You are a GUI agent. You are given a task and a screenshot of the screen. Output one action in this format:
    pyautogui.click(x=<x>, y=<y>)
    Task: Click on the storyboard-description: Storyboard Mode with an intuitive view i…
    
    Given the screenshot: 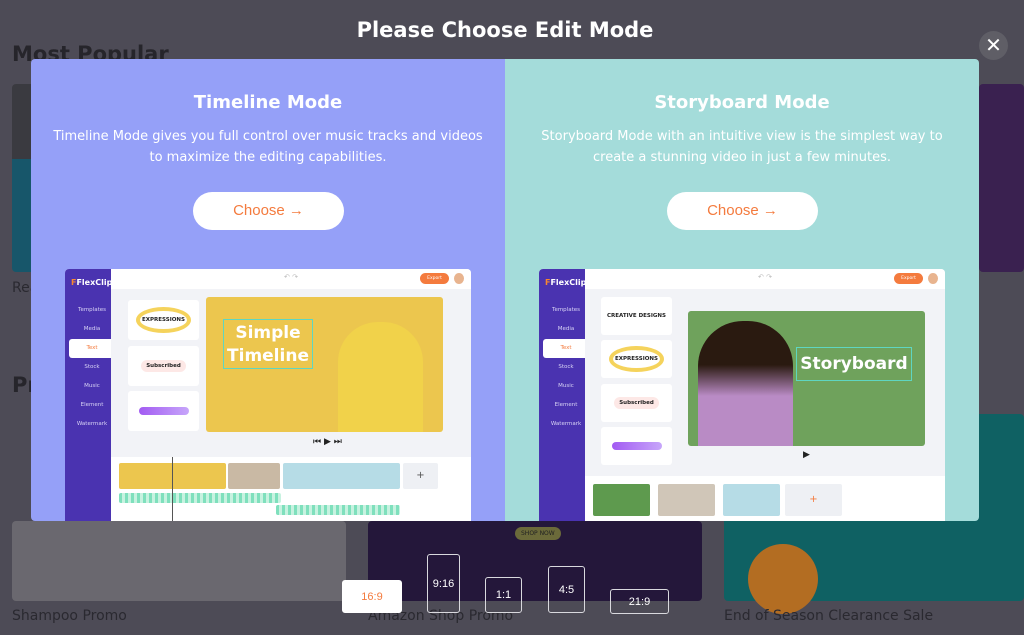 What is the action you would take?
    pyautogui.click(x=742, y=147)
    